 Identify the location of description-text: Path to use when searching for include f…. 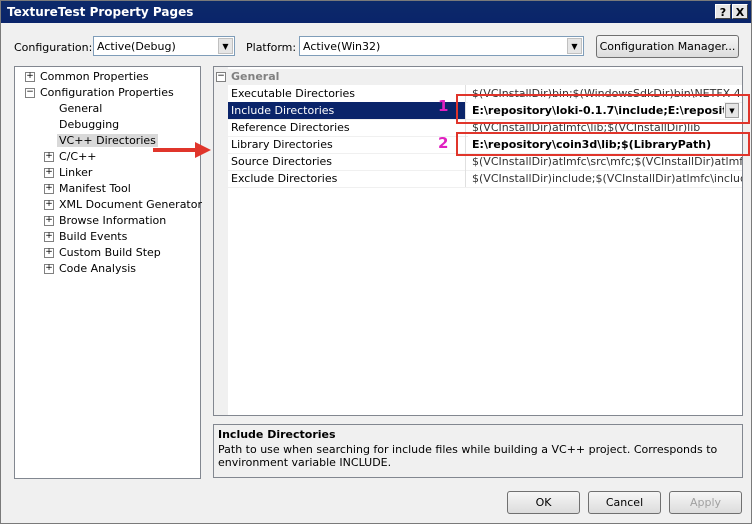
(468, 456).